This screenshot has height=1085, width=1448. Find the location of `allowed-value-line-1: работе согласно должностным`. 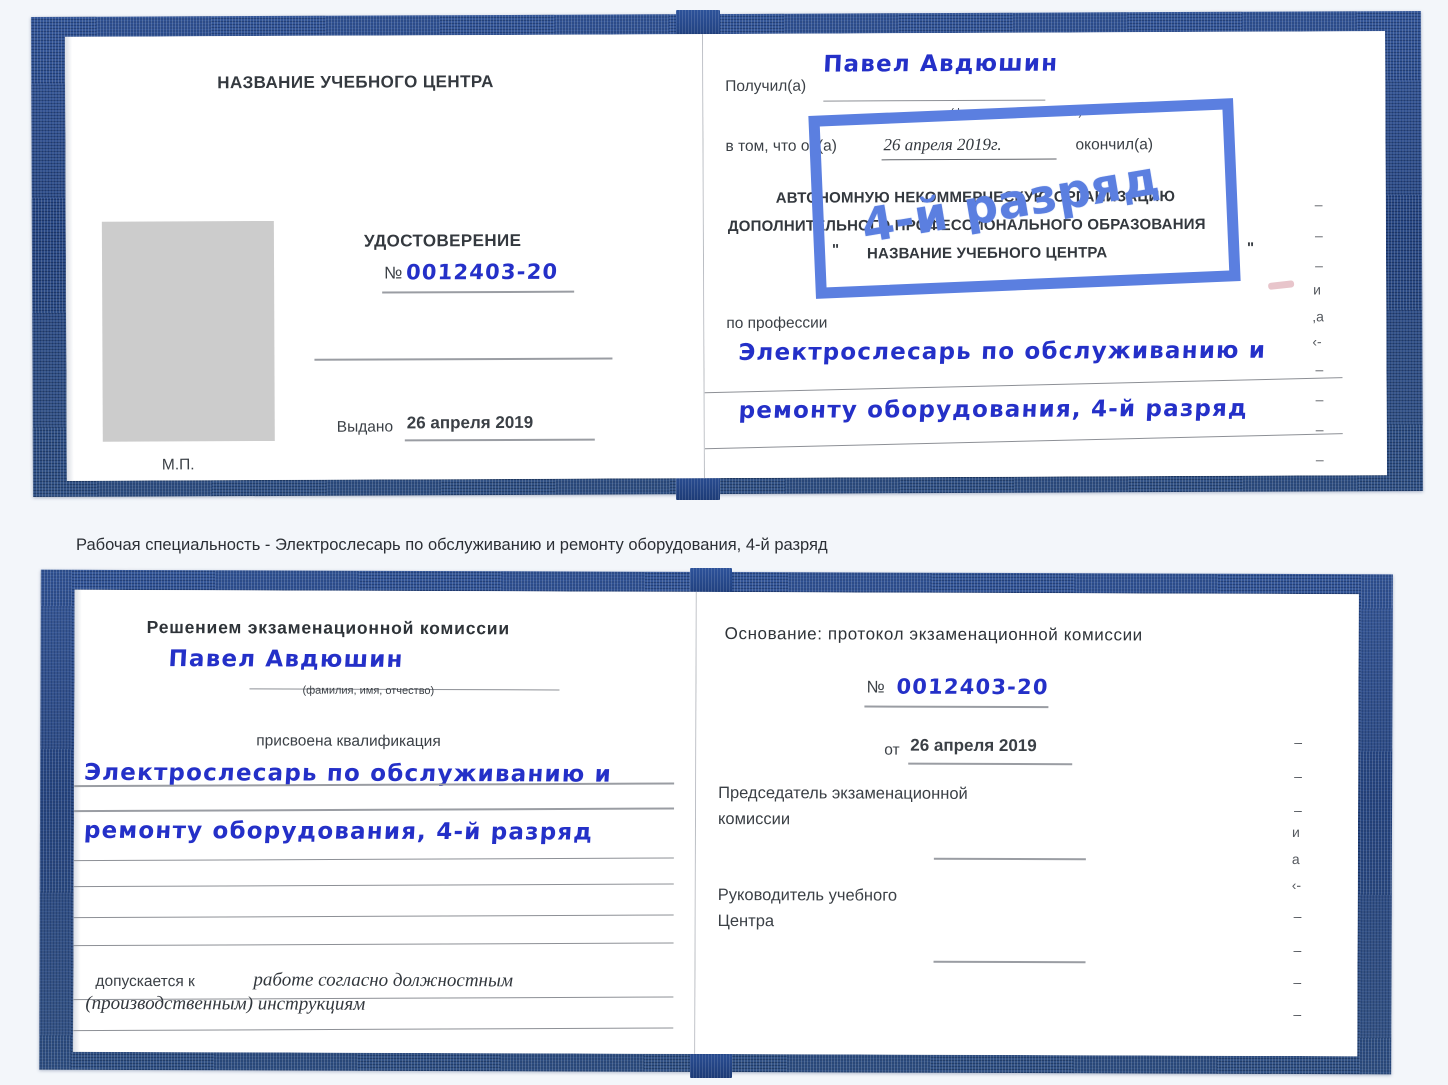

allowed-value-line-1: работе согласно должностным is located at coordinates (383, 980).